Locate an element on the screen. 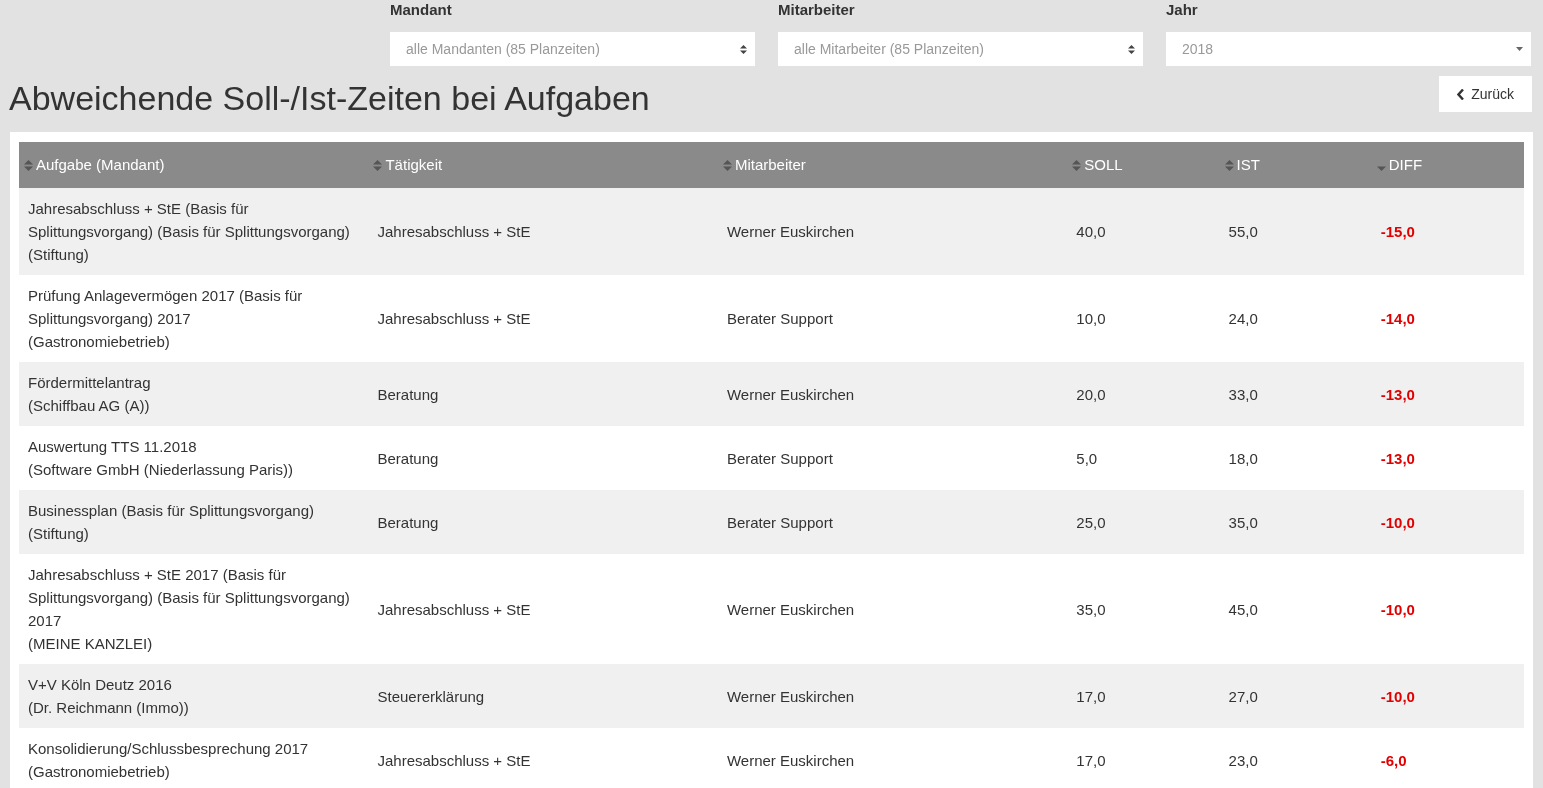 The image size is (1543, 788). column-header: IST is located at coordinates (1239, 165).